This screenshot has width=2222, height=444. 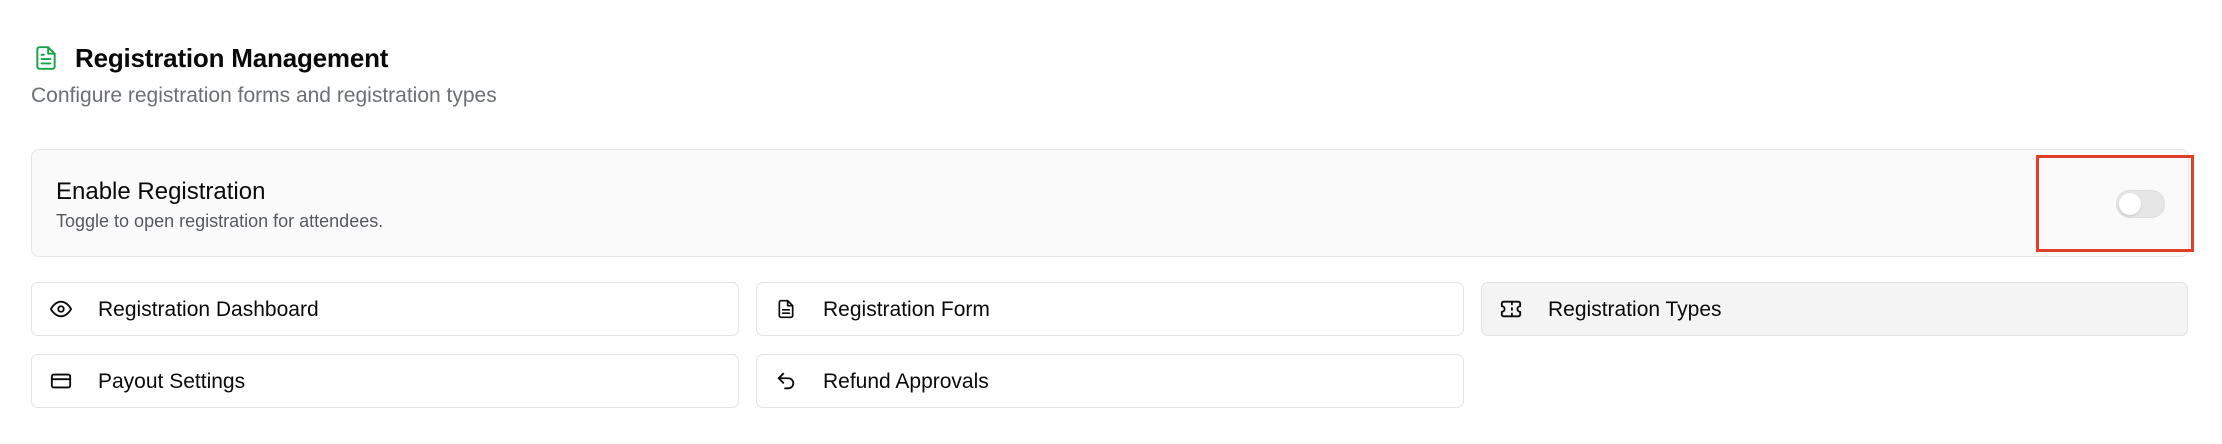 What do you see at coordinates (161, 191) in the screenshot?
I see `enable-registration-title: Enable Registration` at bounding box center [161, 191].